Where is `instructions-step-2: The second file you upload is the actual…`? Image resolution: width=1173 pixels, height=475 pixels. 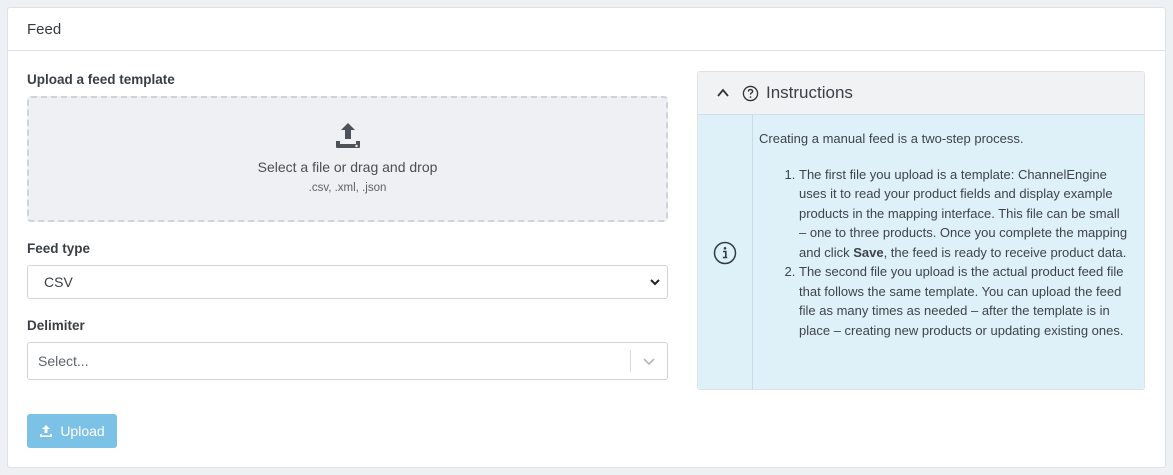
instructions-step-2: The second file you upload is the actual… is located at coordinates (963, 301).